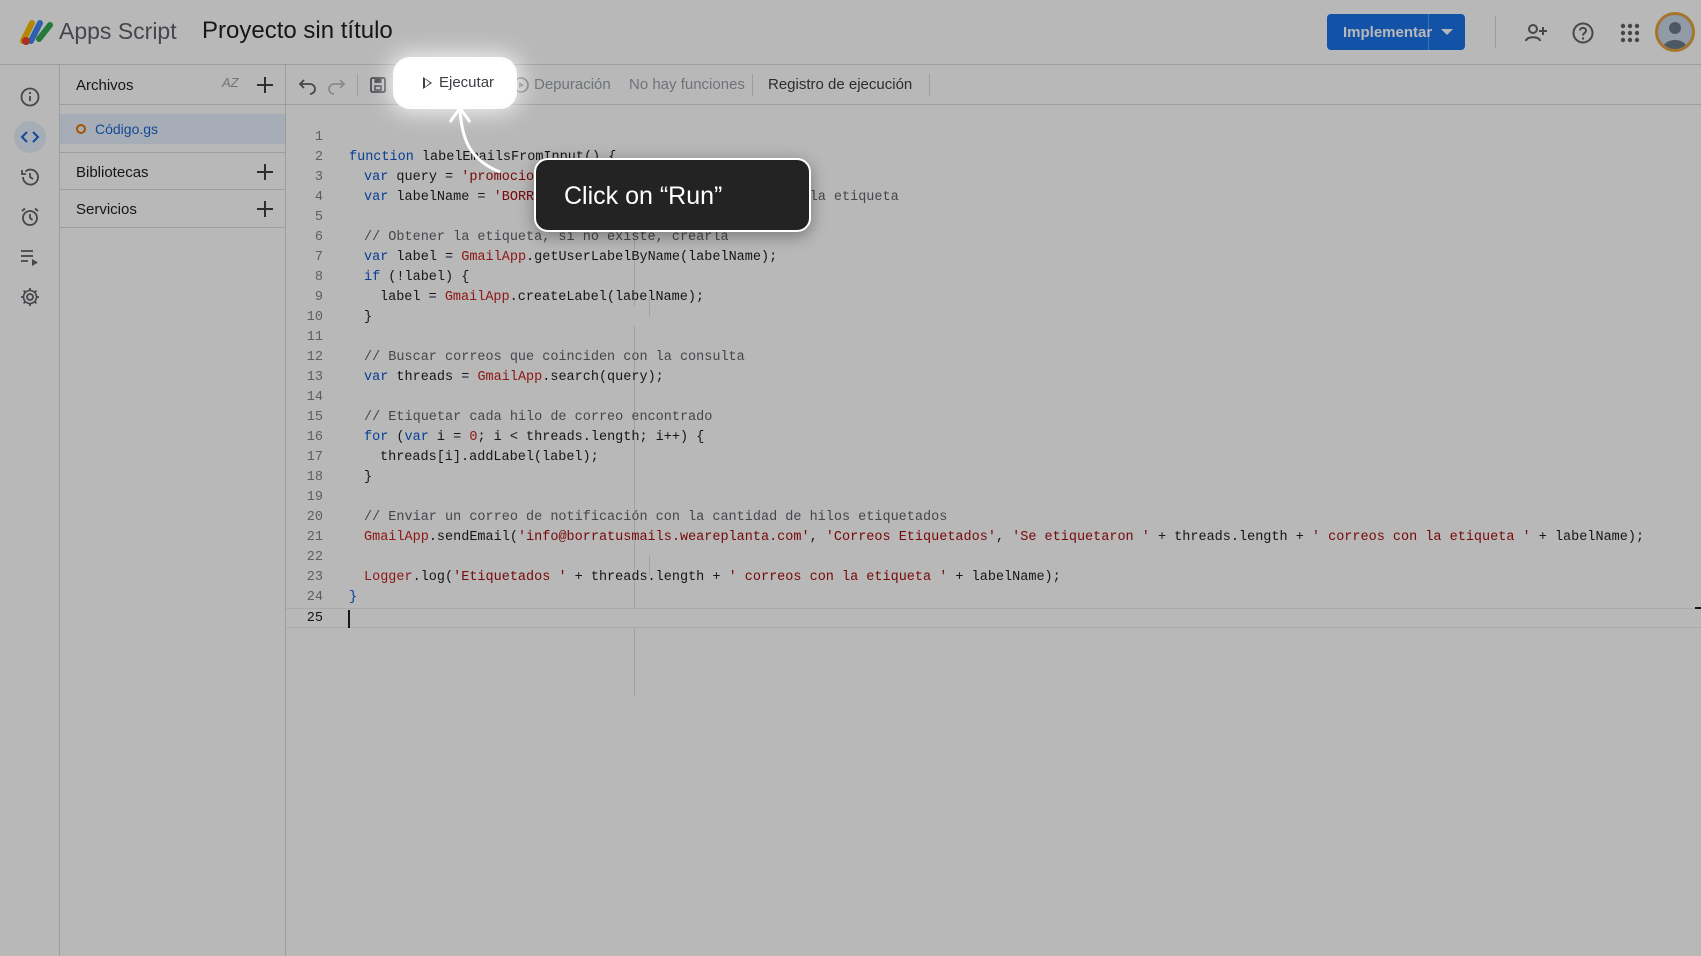 The image size is (1701, 956). I want to click on add-service-plus-icon, so click(265, 209).